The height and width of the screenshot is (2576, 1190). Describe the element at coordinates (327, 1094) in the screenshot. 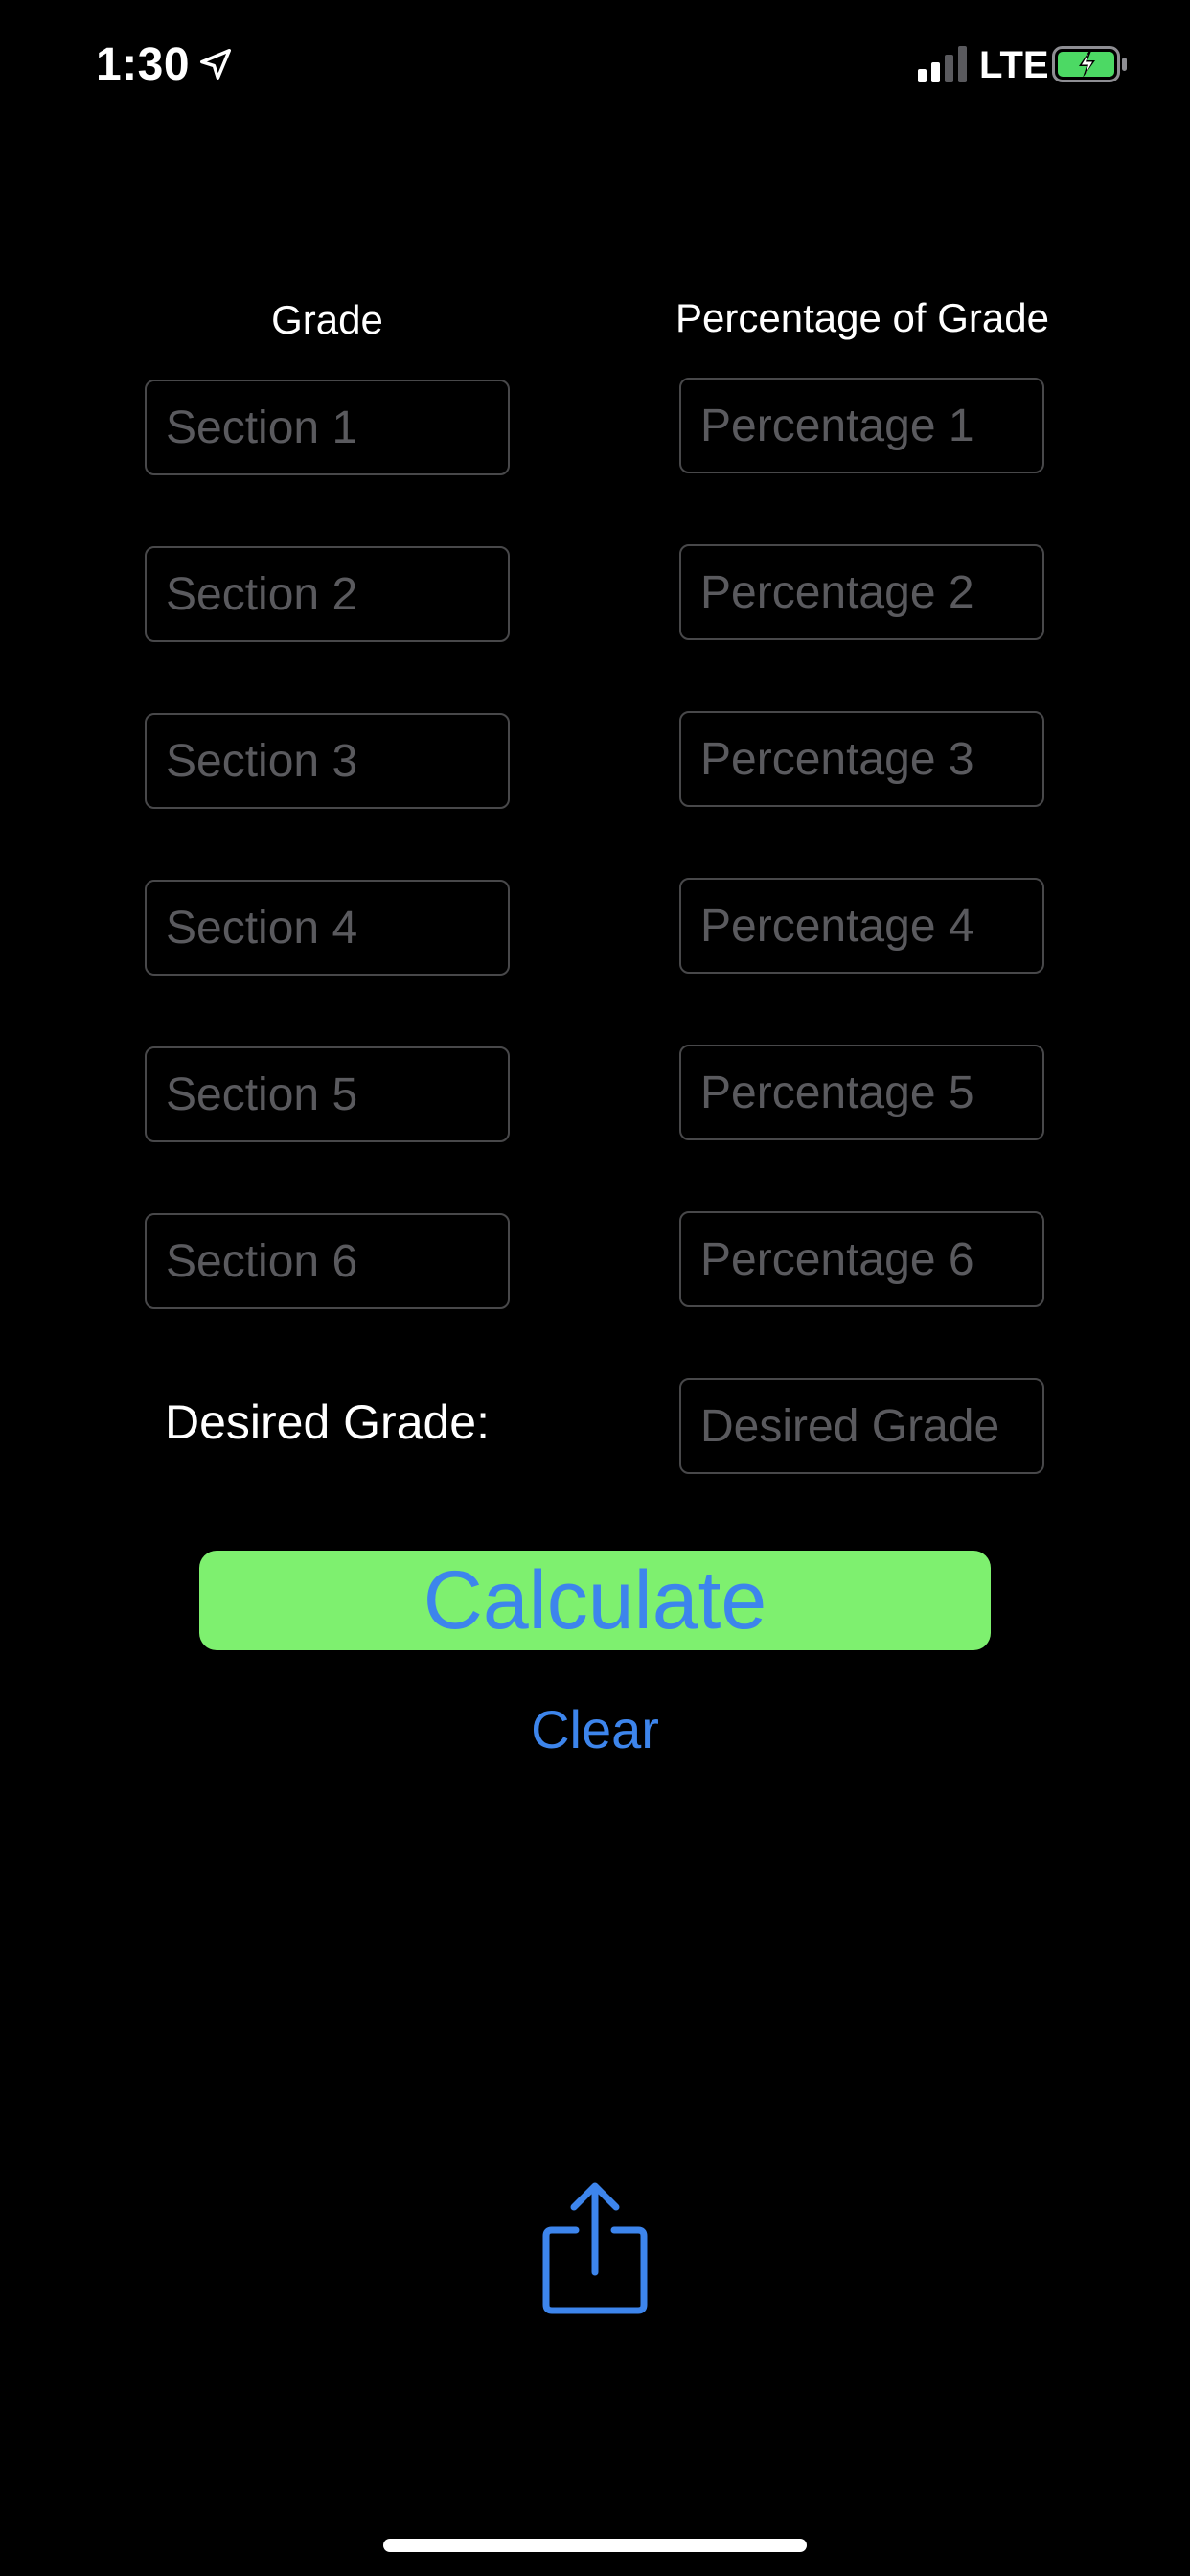

I see `section-5-grade-input` at that location.